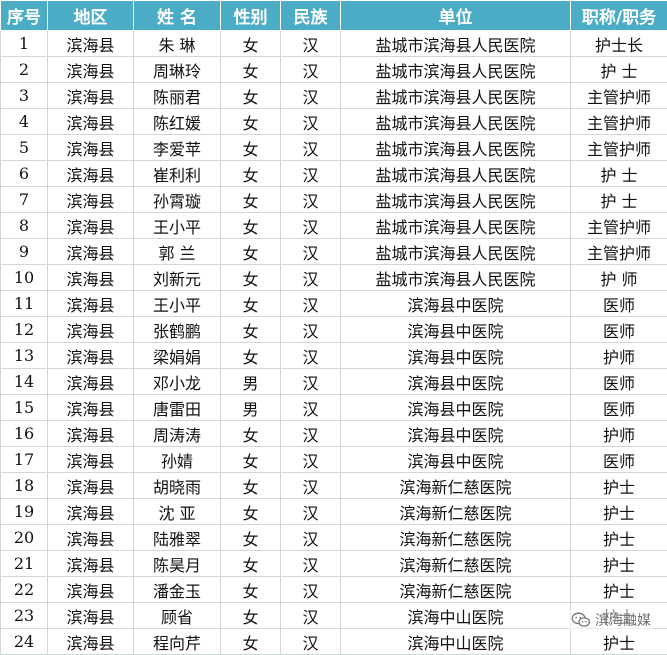  I want to click on table-row: 17滨海县孙婧女汉滨海县中医院医师, so click(334, 460).